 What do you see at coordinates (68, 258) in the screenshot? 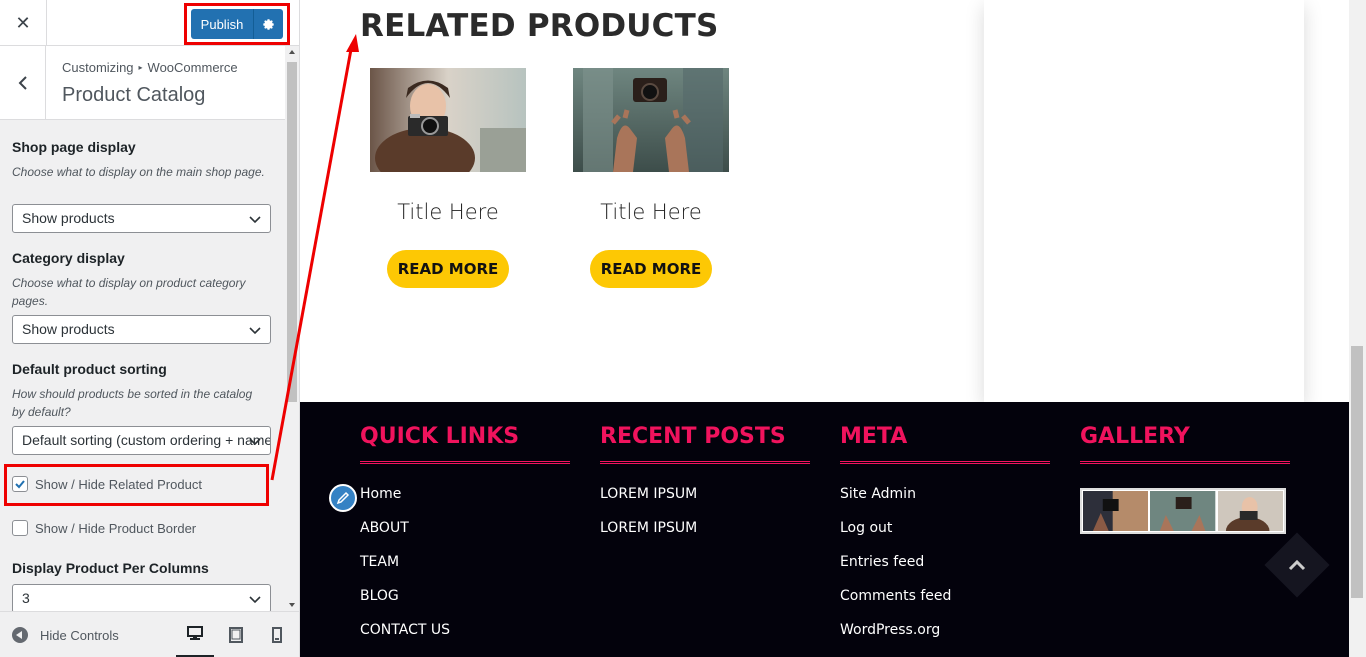
I see `category-display-title: Category display` at bounding box center [68, 258].